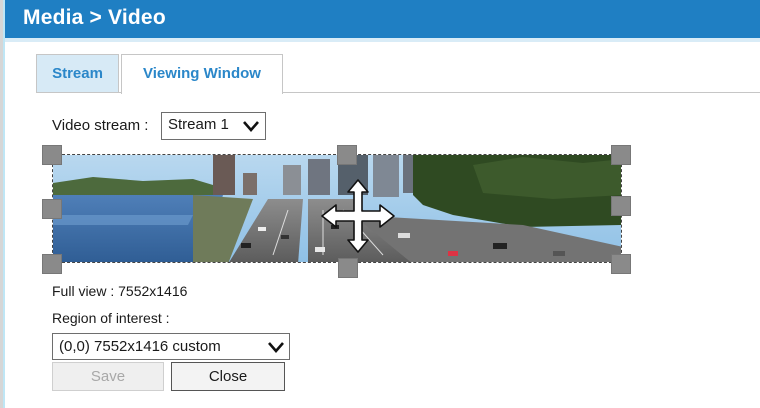 This screenshot has width=760, height=408. What do you see at coordinates (202, 93) in the screenshot?
I see `tab-active-gap` at bounding box center [202, 93].